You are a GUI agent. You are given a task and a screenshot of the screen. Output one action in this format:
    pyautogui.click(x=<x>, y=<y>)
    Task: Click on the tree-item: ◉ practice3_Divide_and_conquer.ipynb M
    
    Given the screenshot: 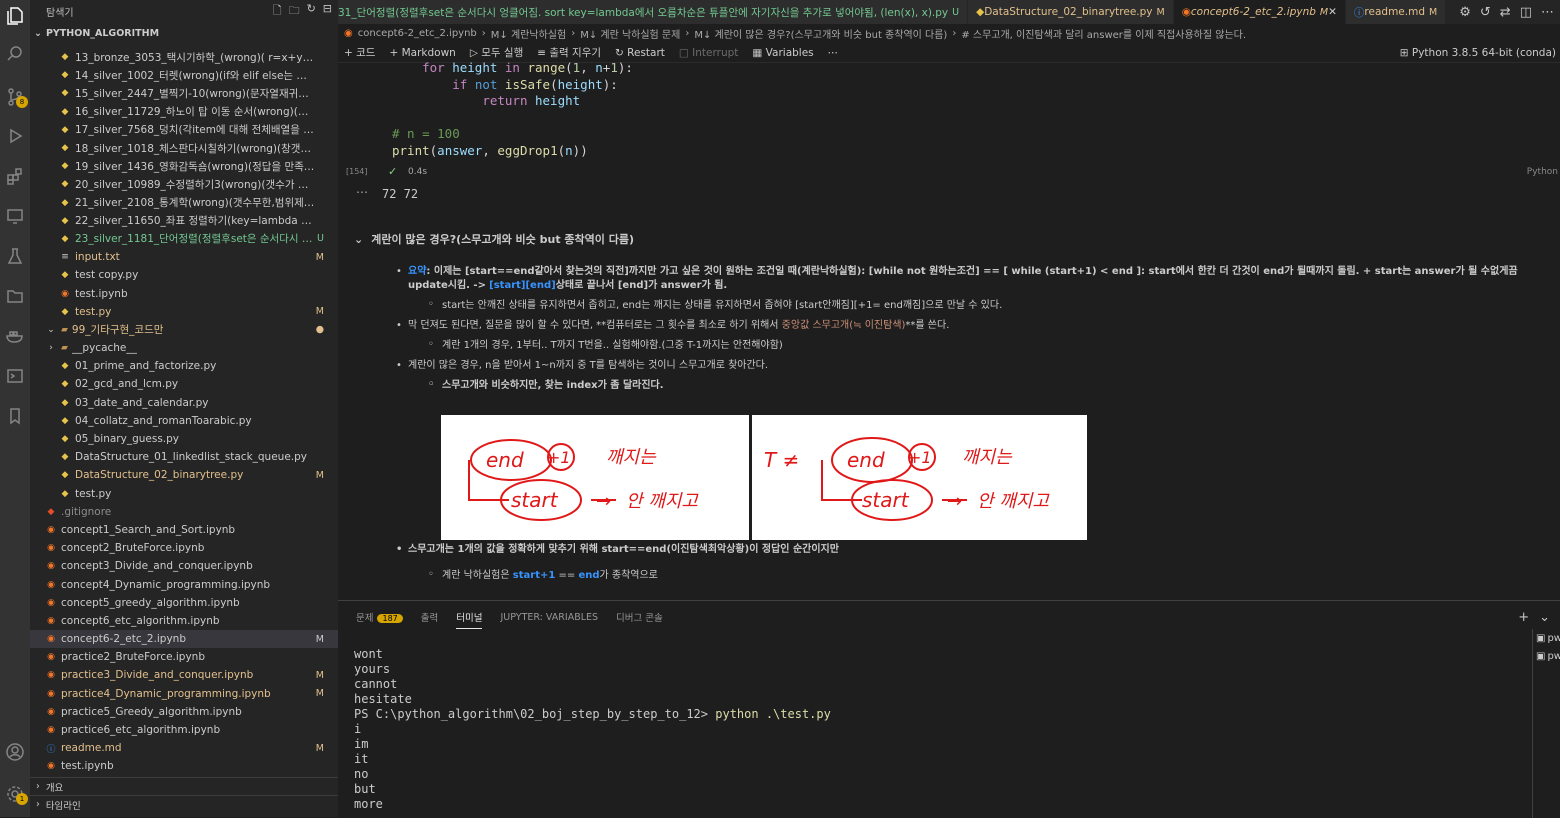 What is the action you would take?
    pyautogui.click(x=184, y=675)
    